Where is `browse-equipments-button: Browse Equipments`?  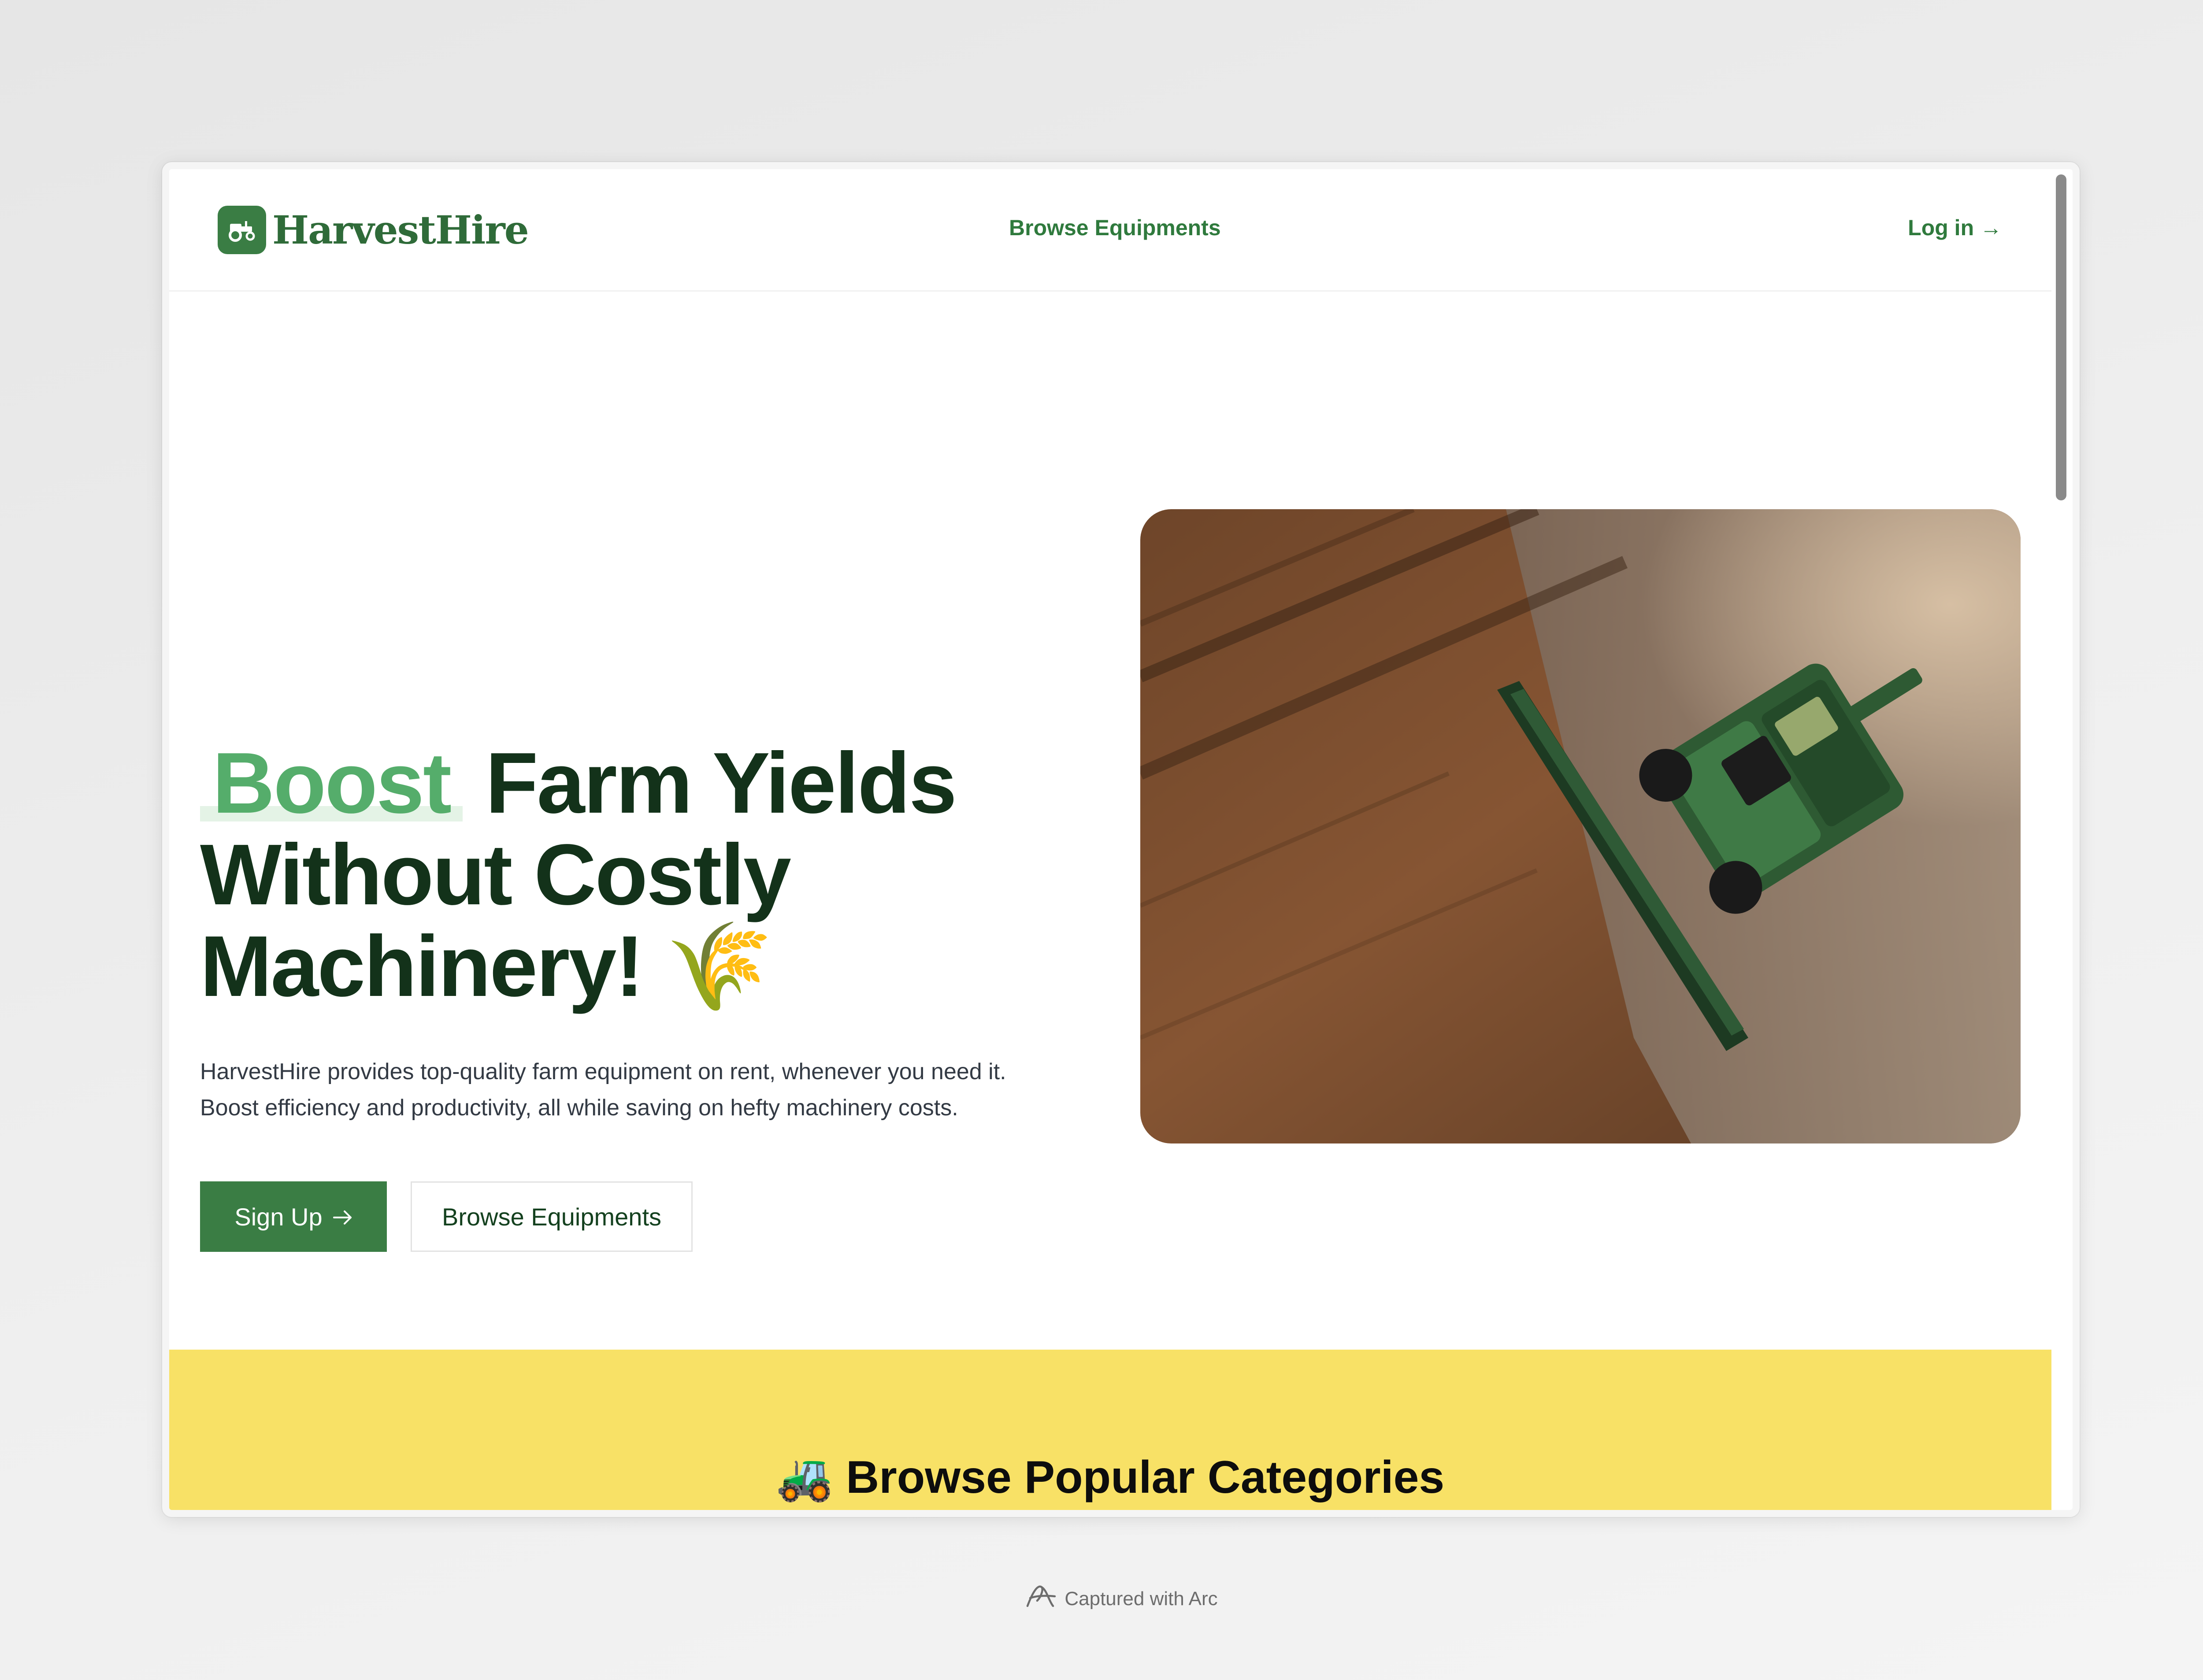 browse-equipments-button: Browse Equipments is located at coordinates (552, 1216).